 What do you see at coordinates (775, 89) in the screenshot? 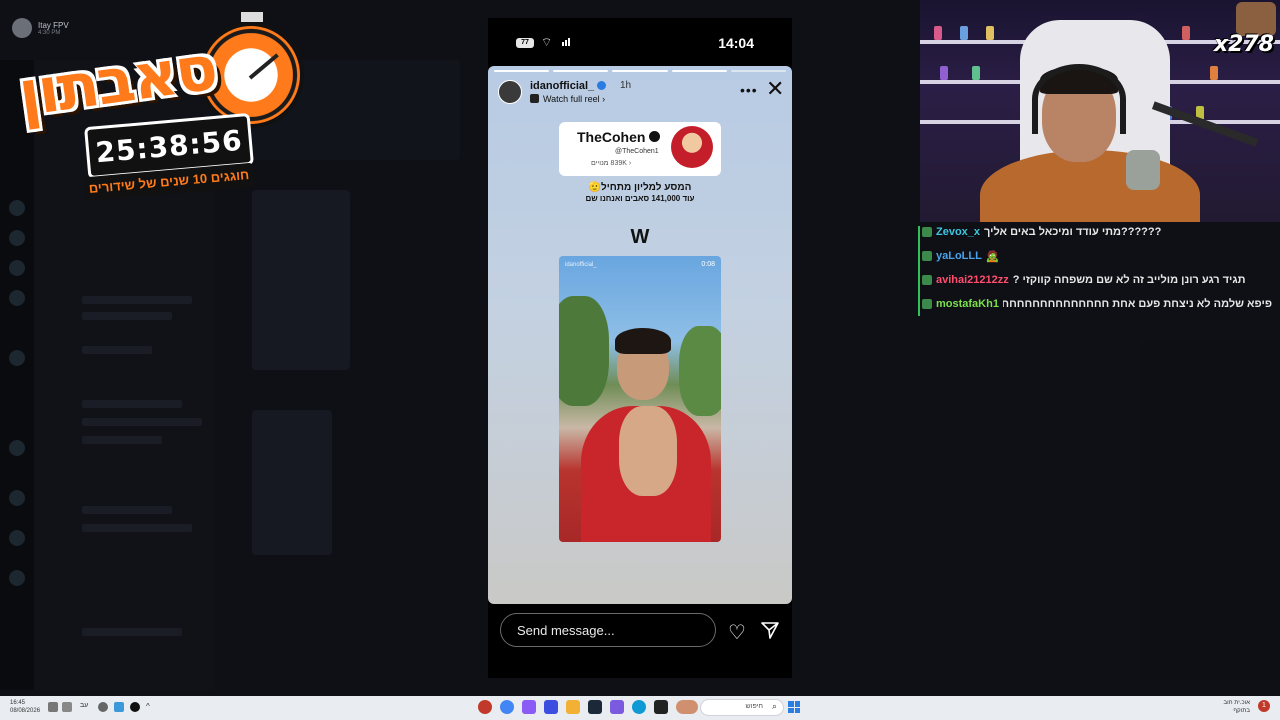
I see `close-icon: ✕` at bounding box center [775, 89].